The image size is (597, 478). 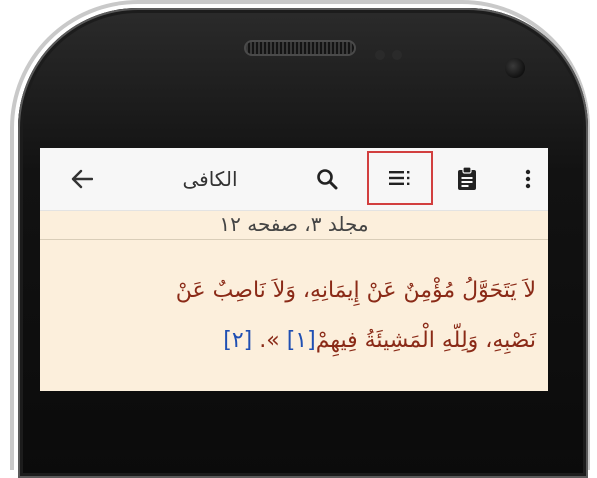 What do you see at coordinates (515, 68) in the screenshot?
I see `front-camera` at bounding box center [515, 68].